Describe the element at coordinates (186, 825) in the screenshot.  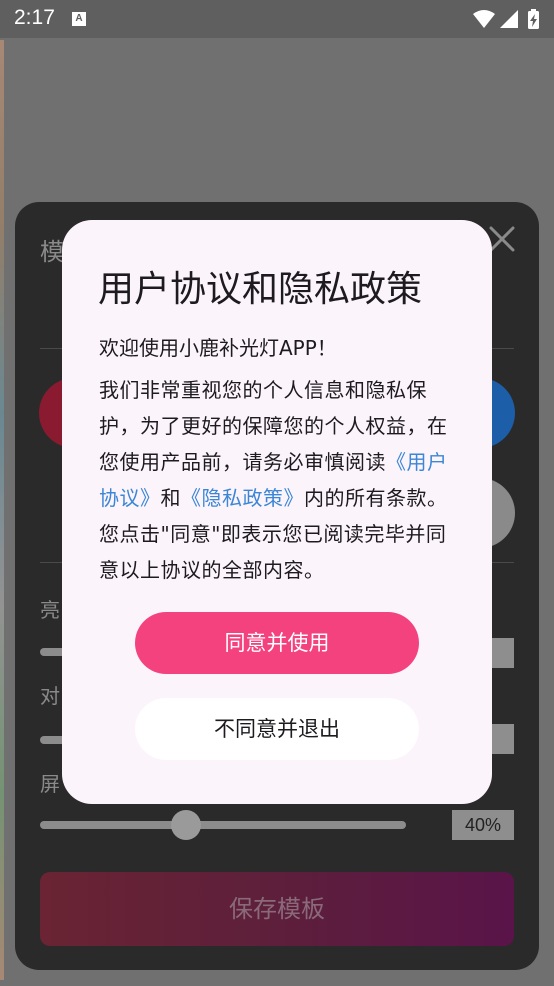
I see `screen-slider-thumb` at that location.